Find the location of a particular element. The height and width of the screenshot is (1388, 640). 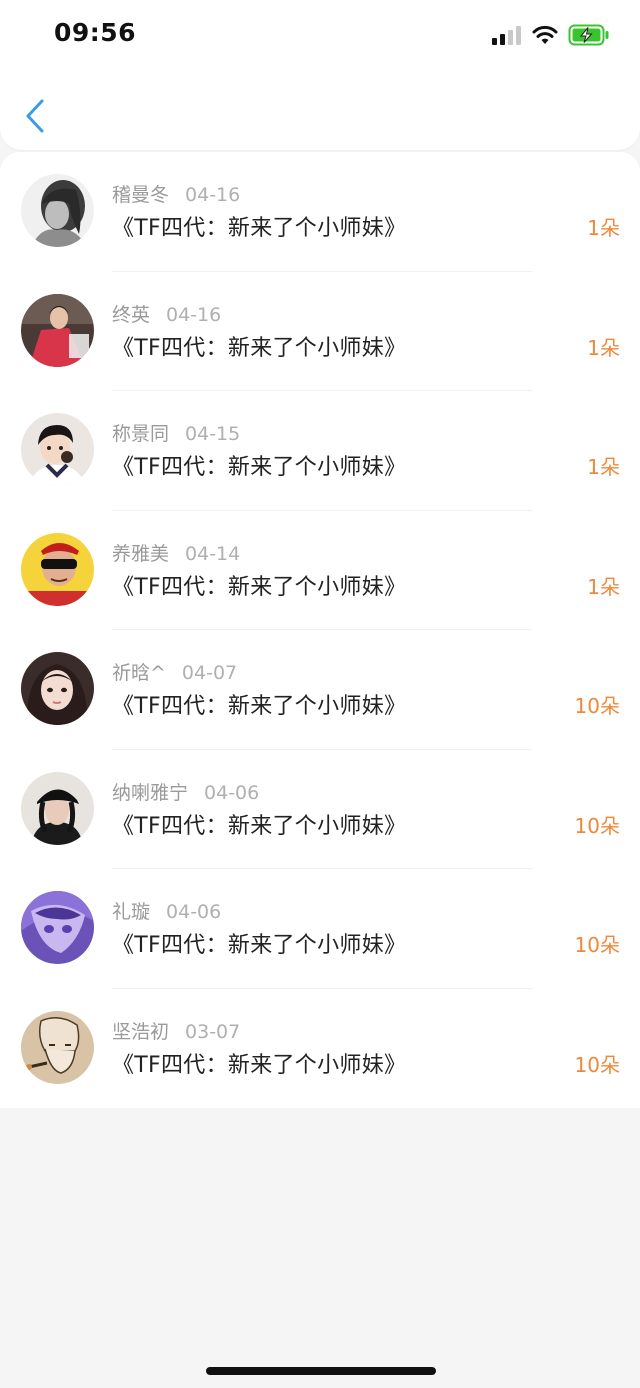

back-button is located at coordinates (35, 116).